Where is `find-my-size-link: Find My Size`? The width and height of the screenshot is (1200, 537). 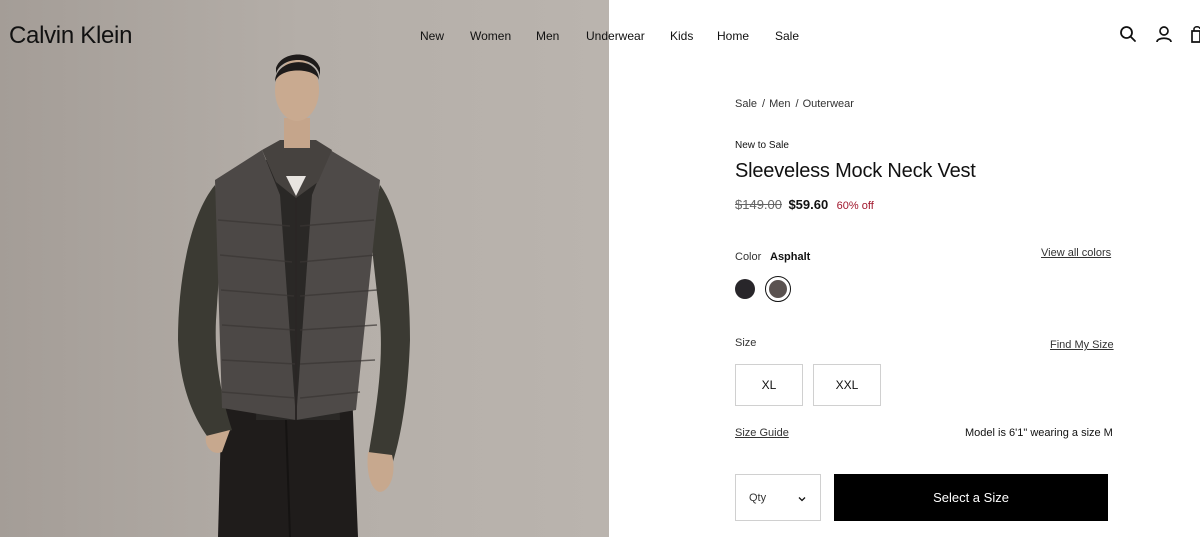 find-my-size-link: Find My Size is located at coordinates (1082, 345).